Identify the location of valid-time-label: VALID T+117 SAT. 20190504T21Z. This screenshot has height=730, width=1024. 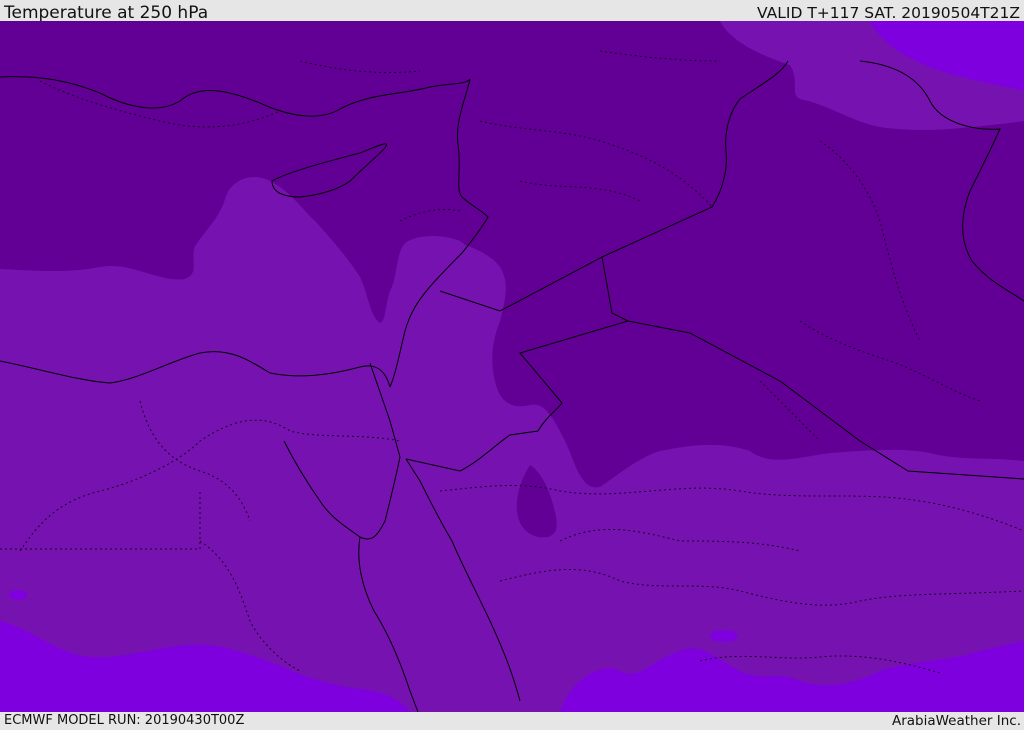
(888, 13).